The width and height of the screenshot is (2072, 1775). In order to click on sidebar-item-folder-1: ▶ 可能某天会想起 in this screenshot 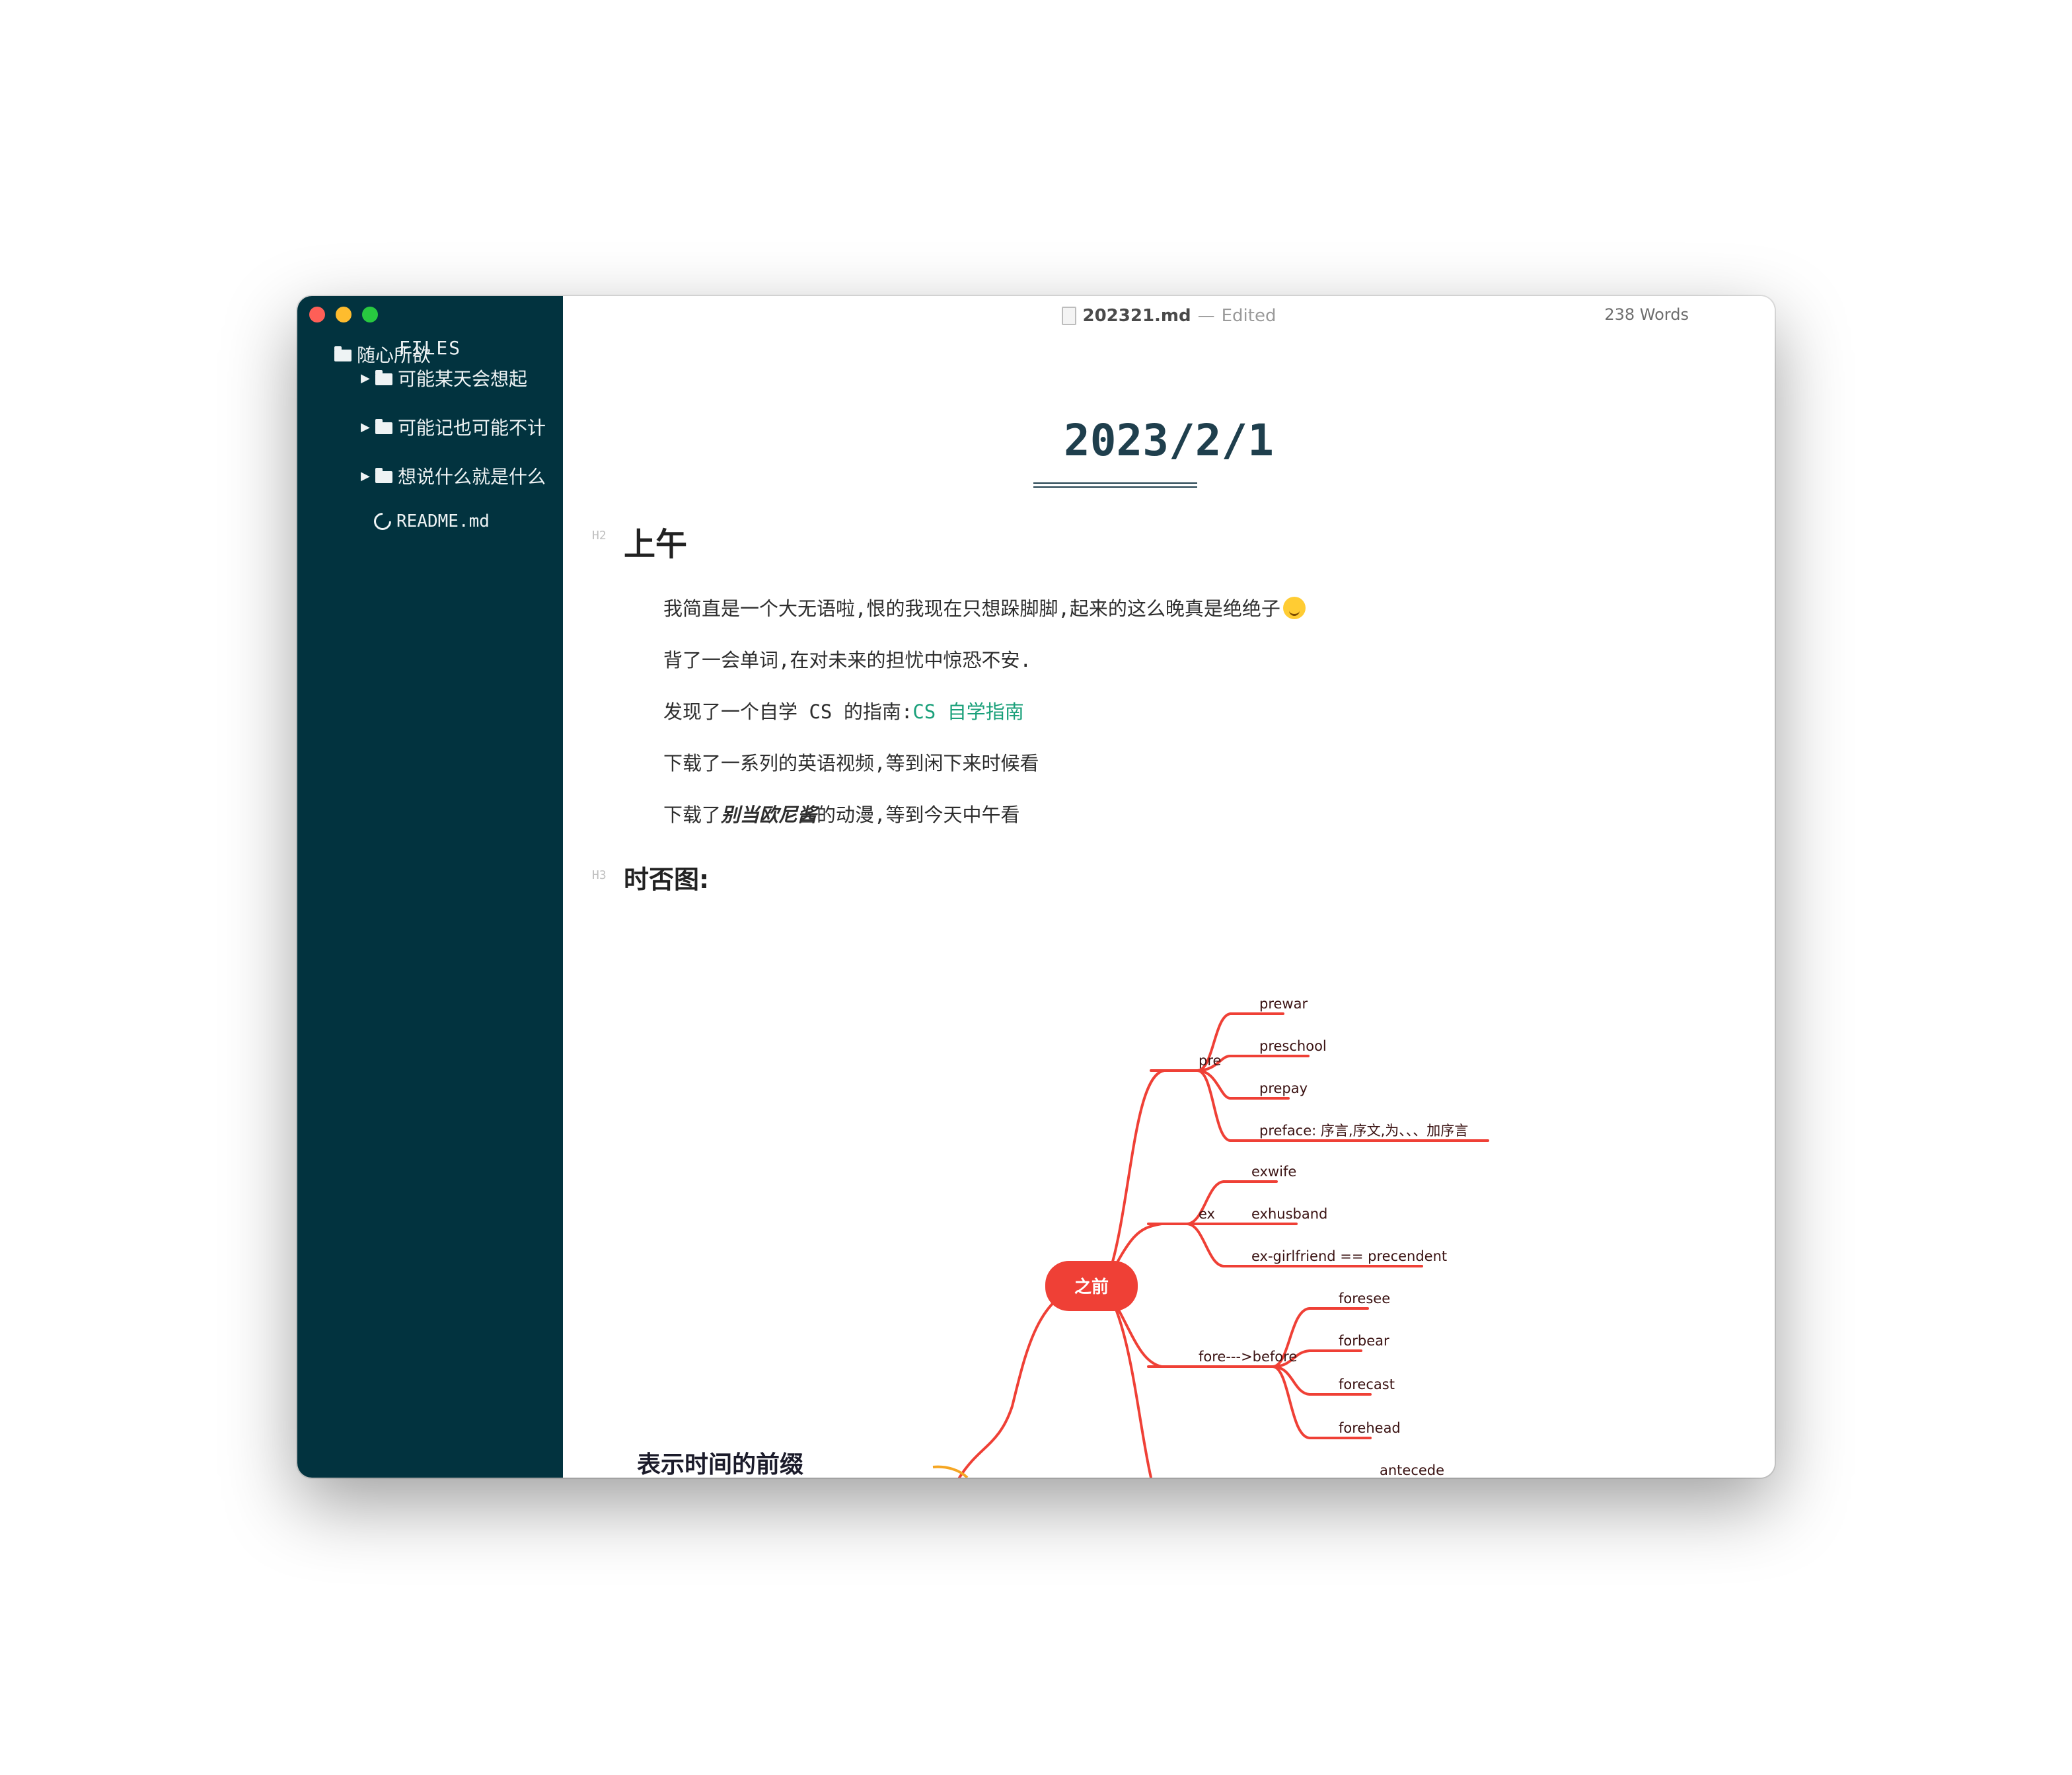, I will do `click(444, 378)`.